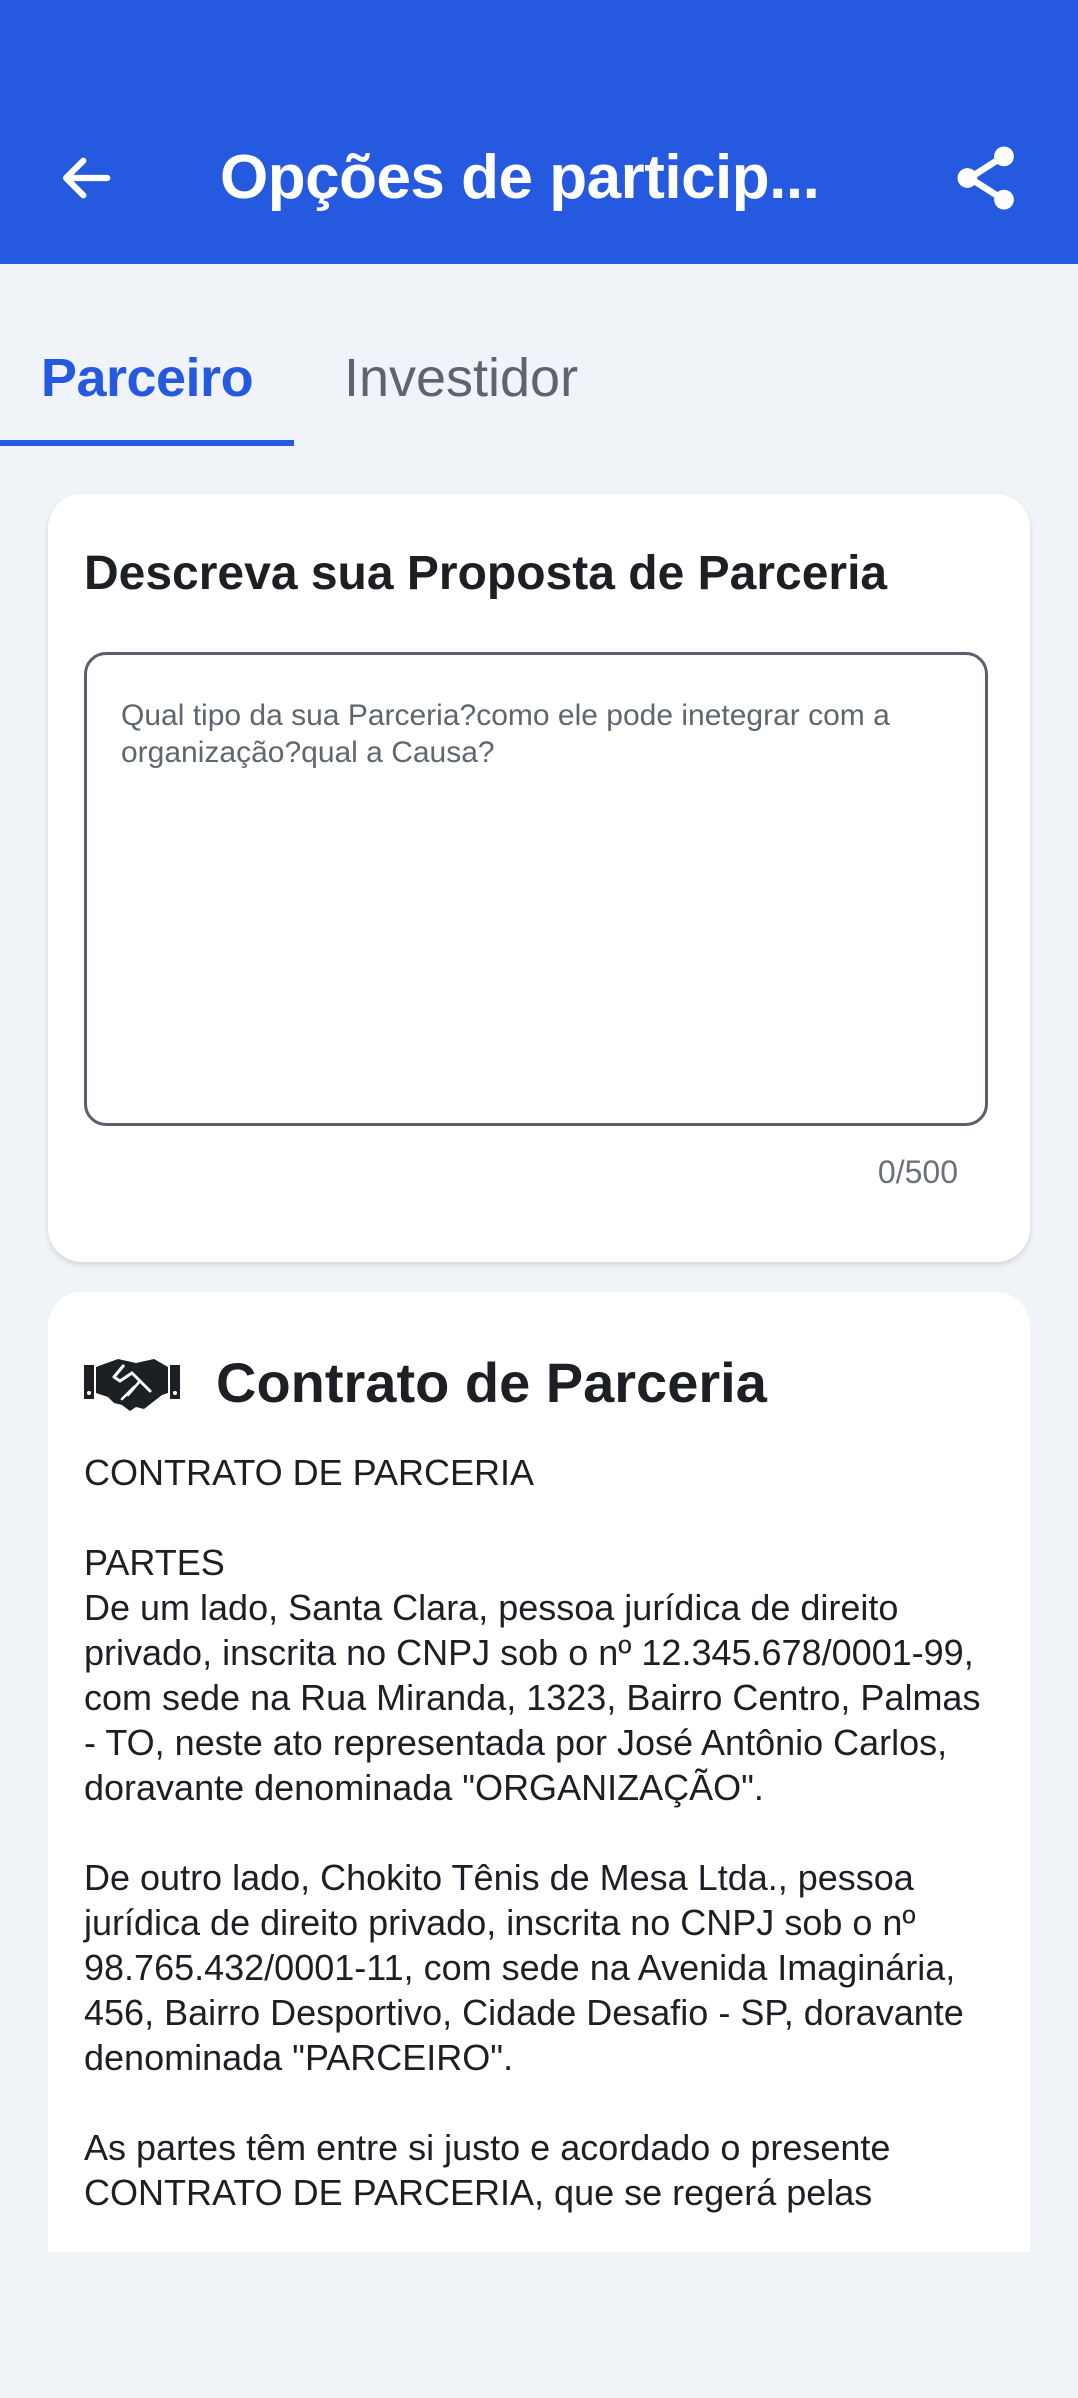 The width and height of the screenshot is (1078, 2398). I want to click on character-counter: 0/500, so click(917, 1172).